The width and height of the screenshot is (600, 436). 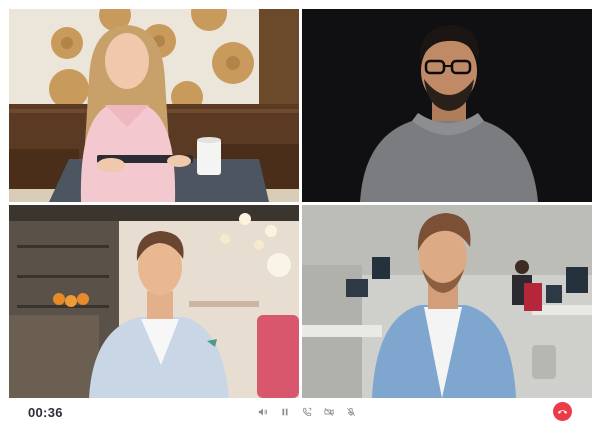 I want to click on speaker-button, so click(x=263, y=412).